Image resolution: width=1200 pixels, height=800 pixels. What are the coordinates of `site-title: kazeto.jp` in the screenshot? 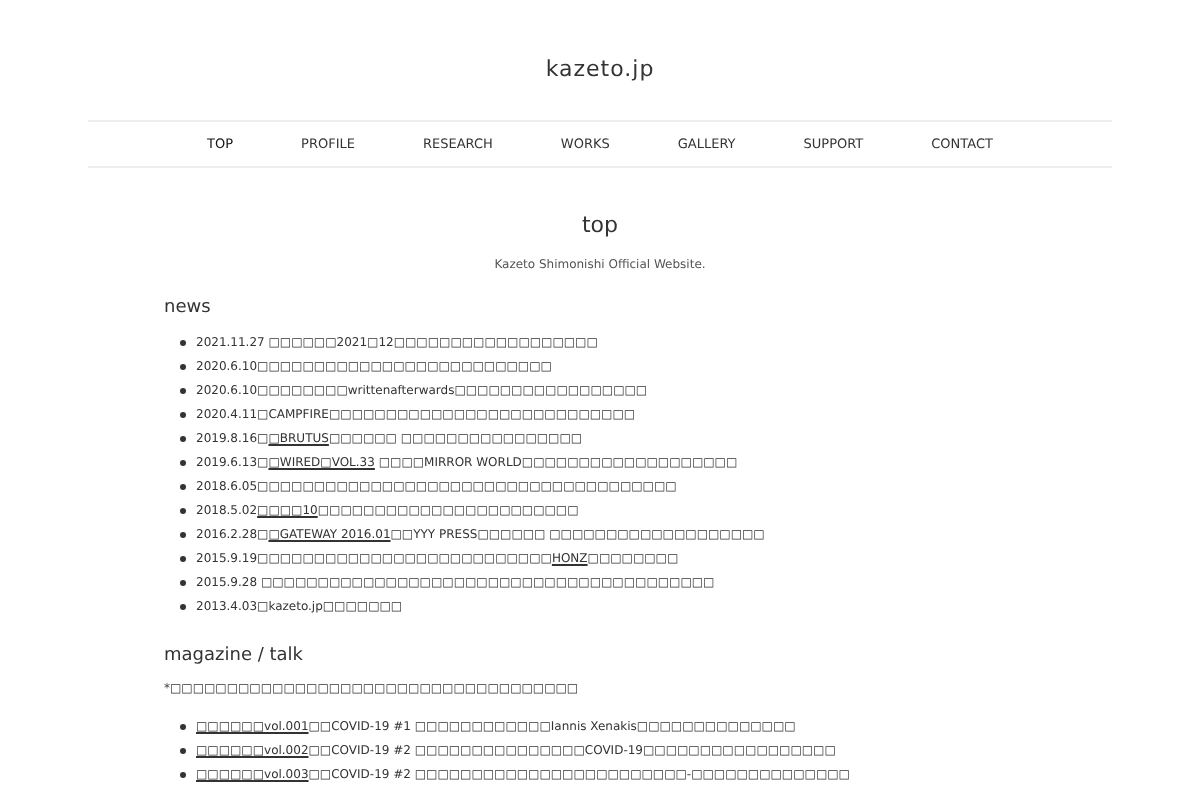 It's located at (600, 60).